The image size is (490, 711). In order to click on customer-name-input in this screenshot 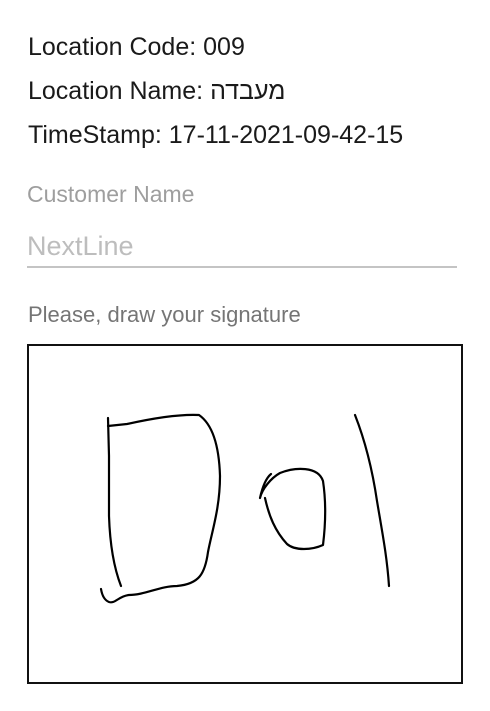, I will do `click(242, 247)`.